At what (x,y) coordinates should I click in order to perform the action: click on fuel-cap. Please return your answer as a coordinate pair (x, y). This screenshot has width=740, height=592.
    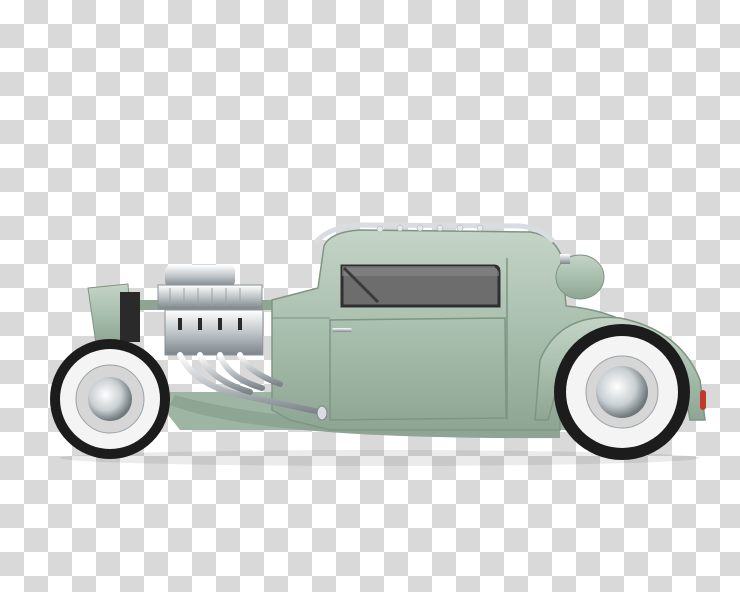
    Looking at the image, I should click on (565, 259).